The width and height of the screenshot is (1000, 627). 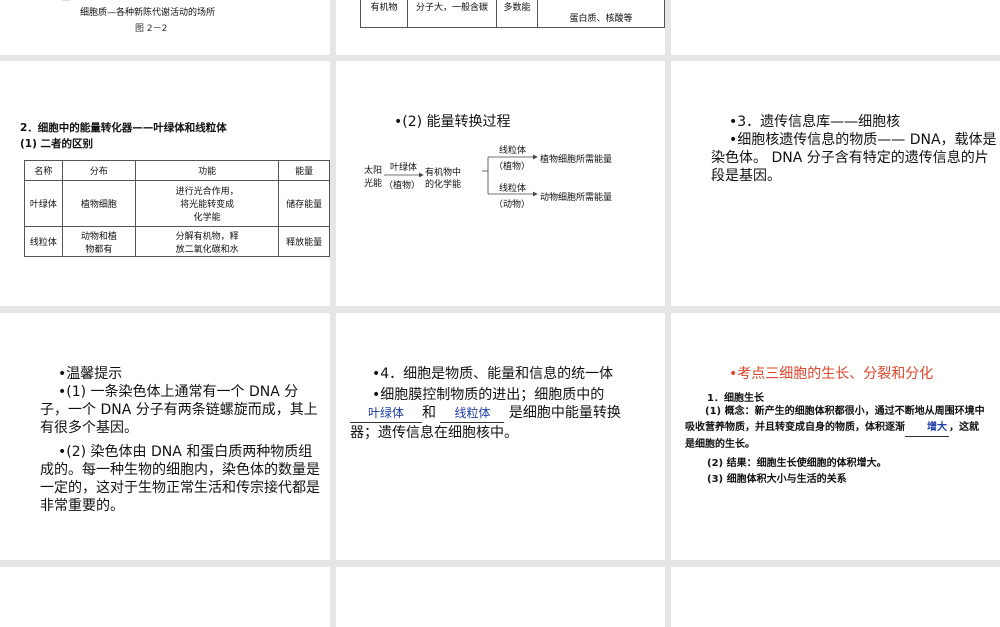 I want to click on figure-label: 图 2－2, so click(x=151, y=29).